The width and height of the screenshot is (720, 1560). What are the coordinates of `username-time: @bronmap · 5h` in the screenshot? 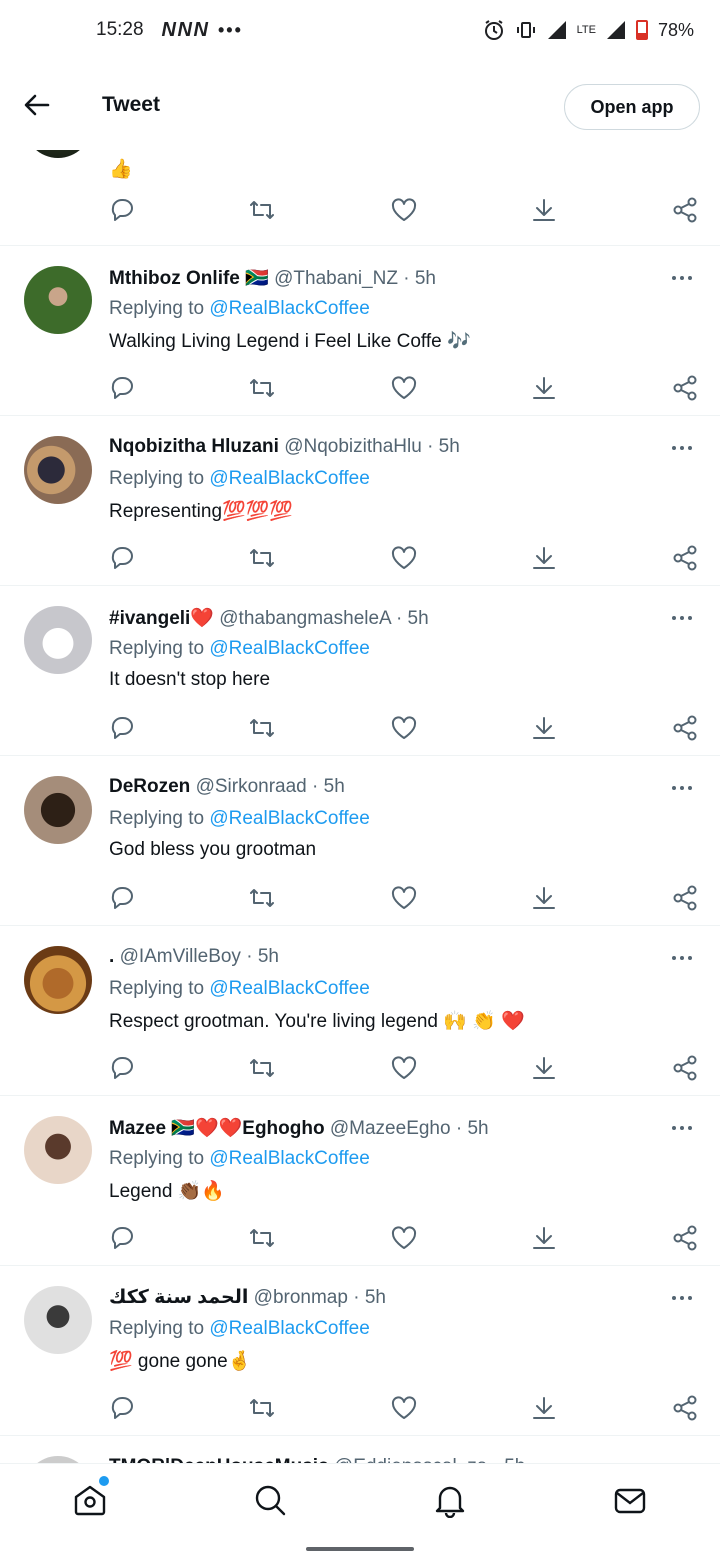 It's located at (319, 1297).